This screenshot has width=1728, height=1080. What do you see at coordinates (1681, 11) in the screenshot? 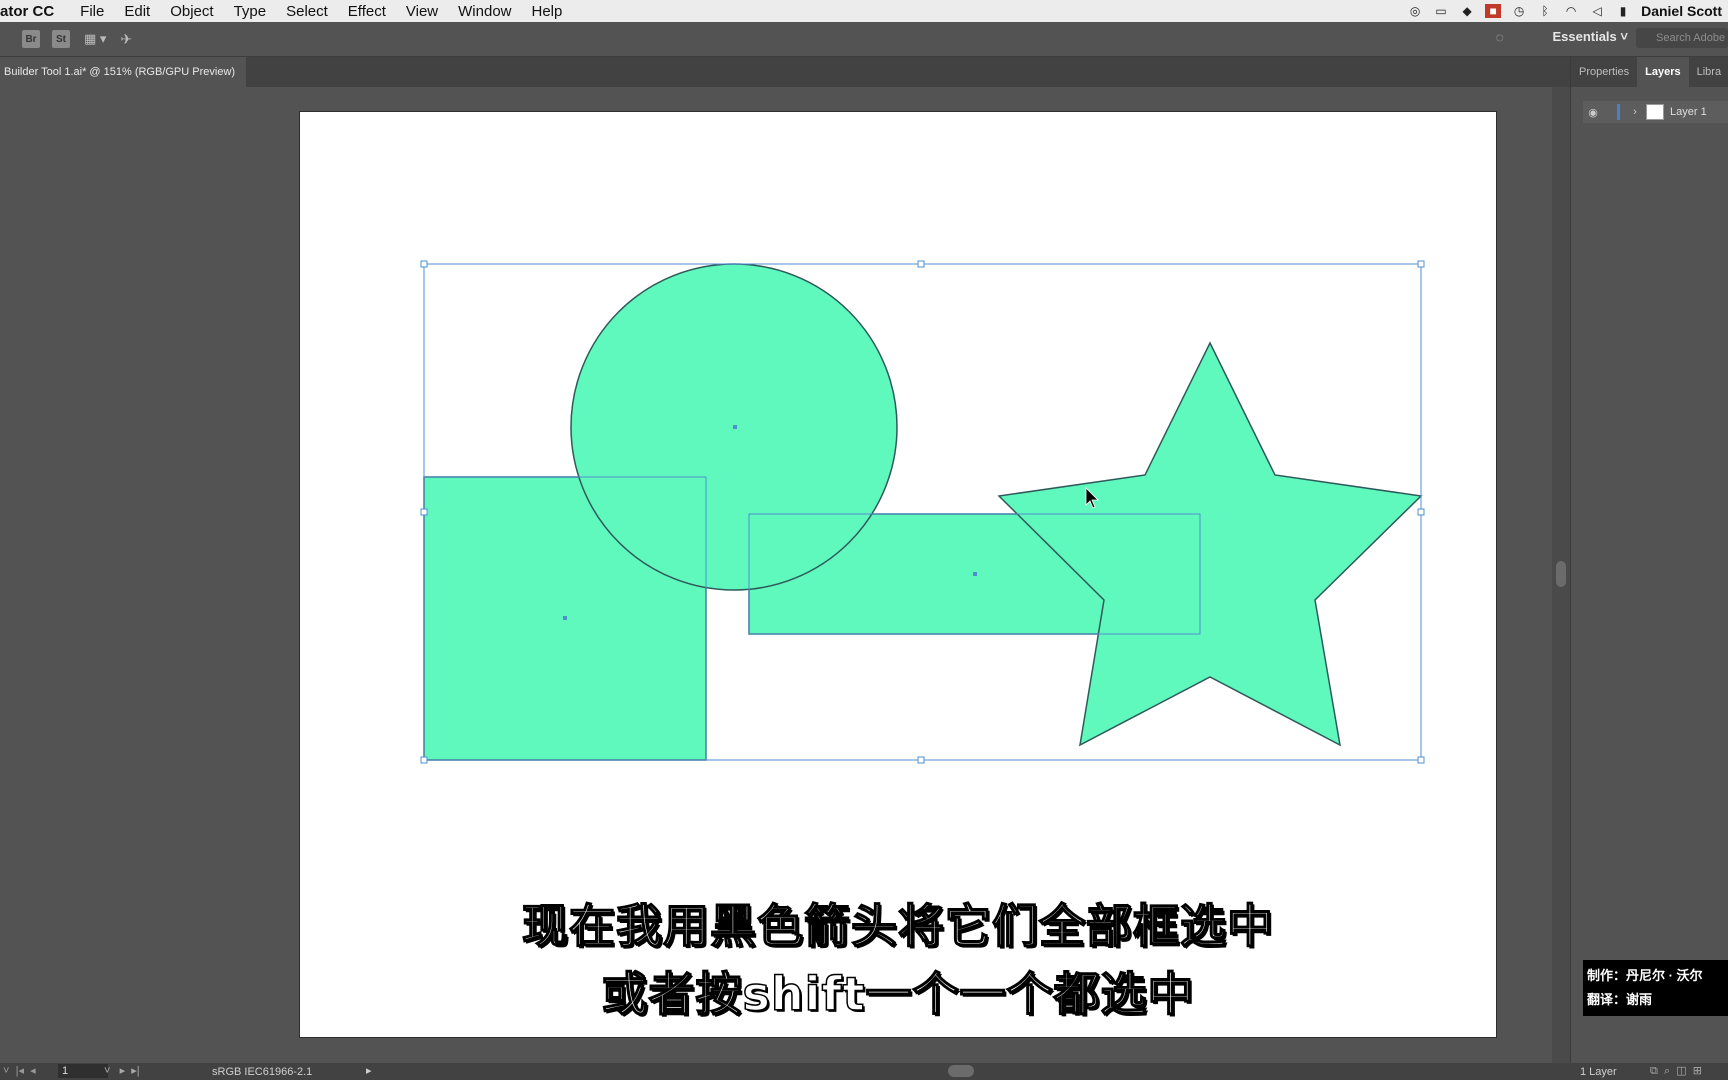
I see `user-name: Daniel Scott` at bounding box center [1681, 11].